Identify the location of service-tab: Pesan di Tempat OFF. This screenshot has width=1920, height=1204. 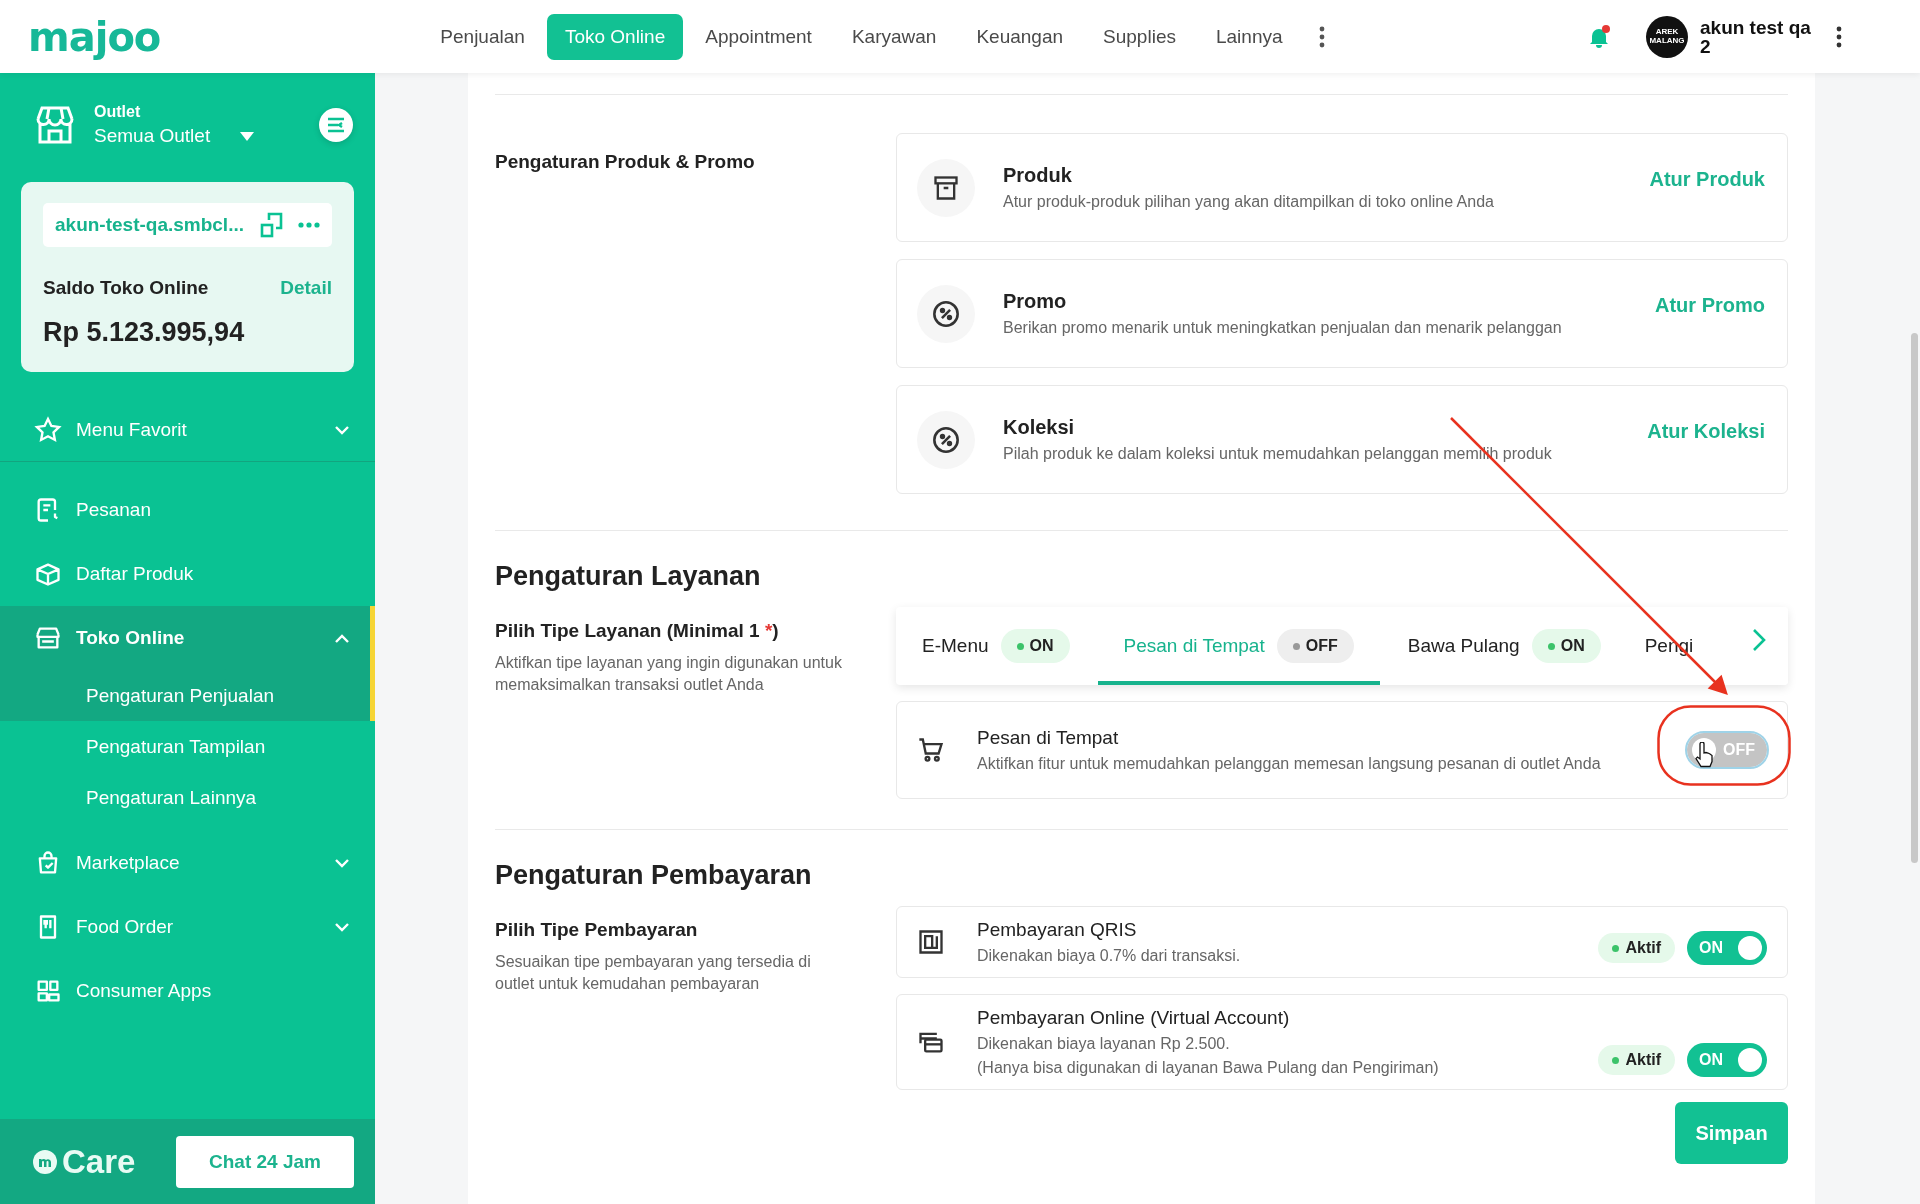
(1238, 646).